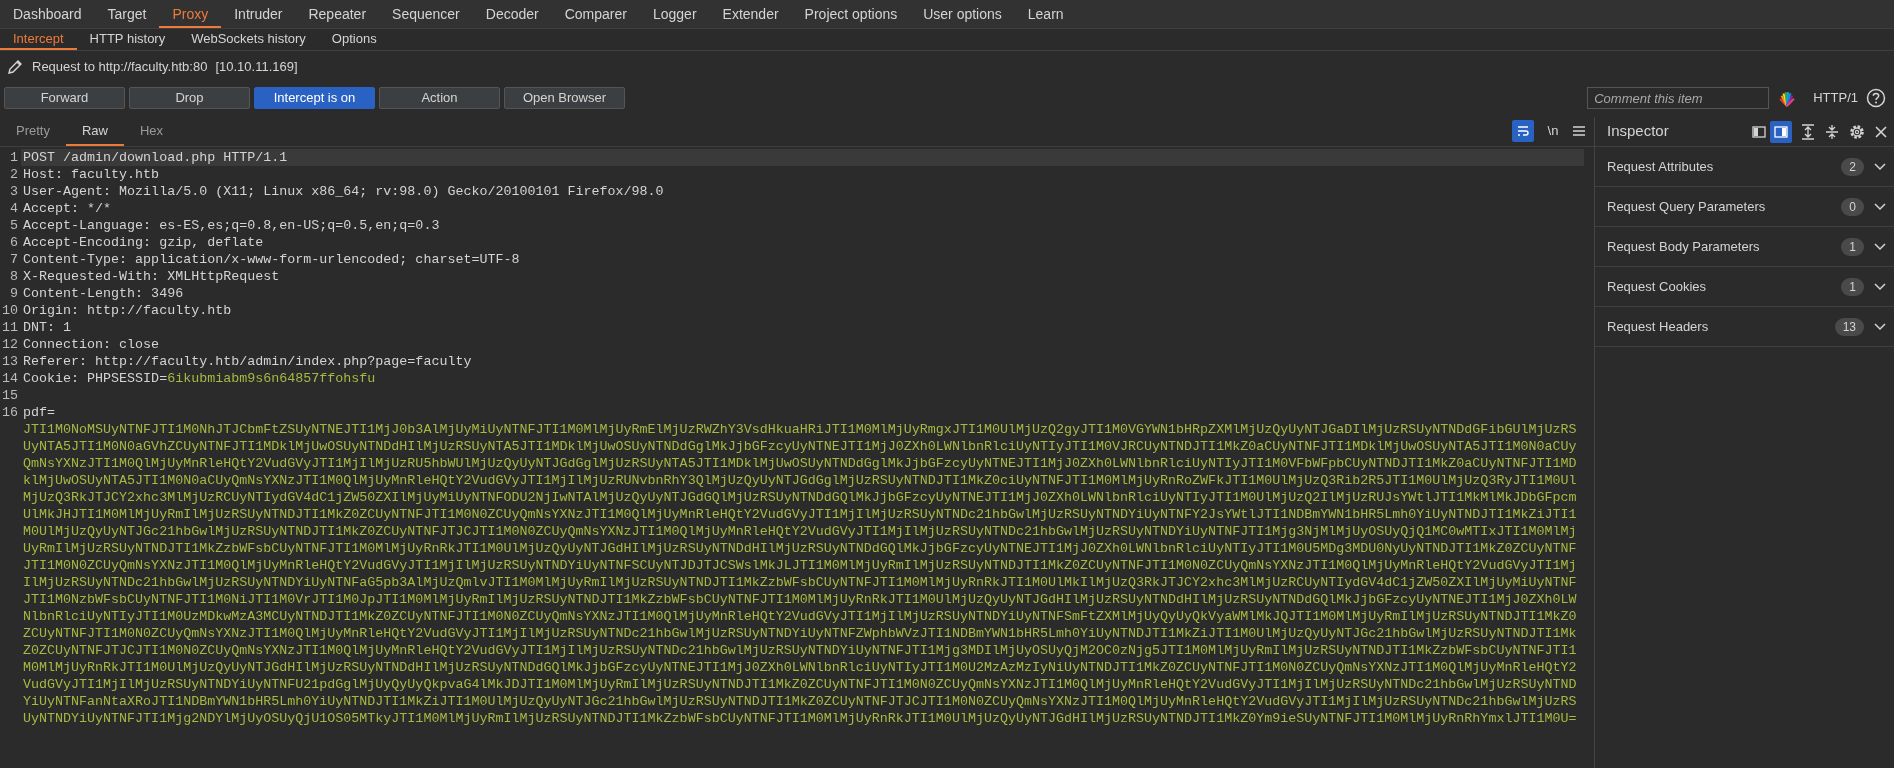 Image resolution: width=1894 pixels, height=768 pixels. What do you see at coordinates (564, 98) in the screenshot?
I see `action-button: Open Browser` at bounding box center [564, 98].